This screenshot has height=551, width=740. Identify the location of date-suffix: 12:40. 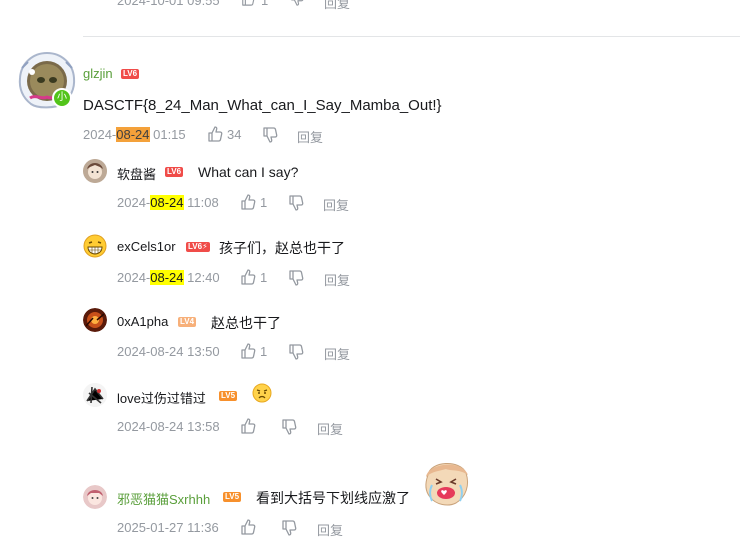
(201, 277).